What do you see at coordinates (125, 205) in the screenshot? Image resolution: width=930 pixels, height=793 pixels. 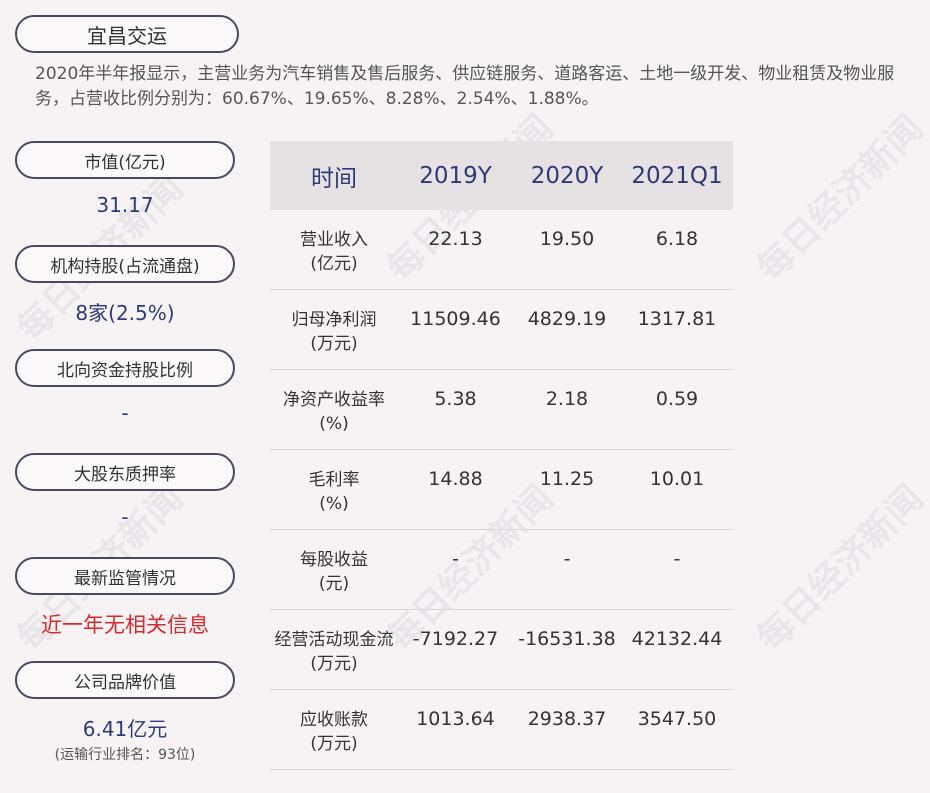 I see `market-cap-value: 31.17` at bounding box center [125, 205].